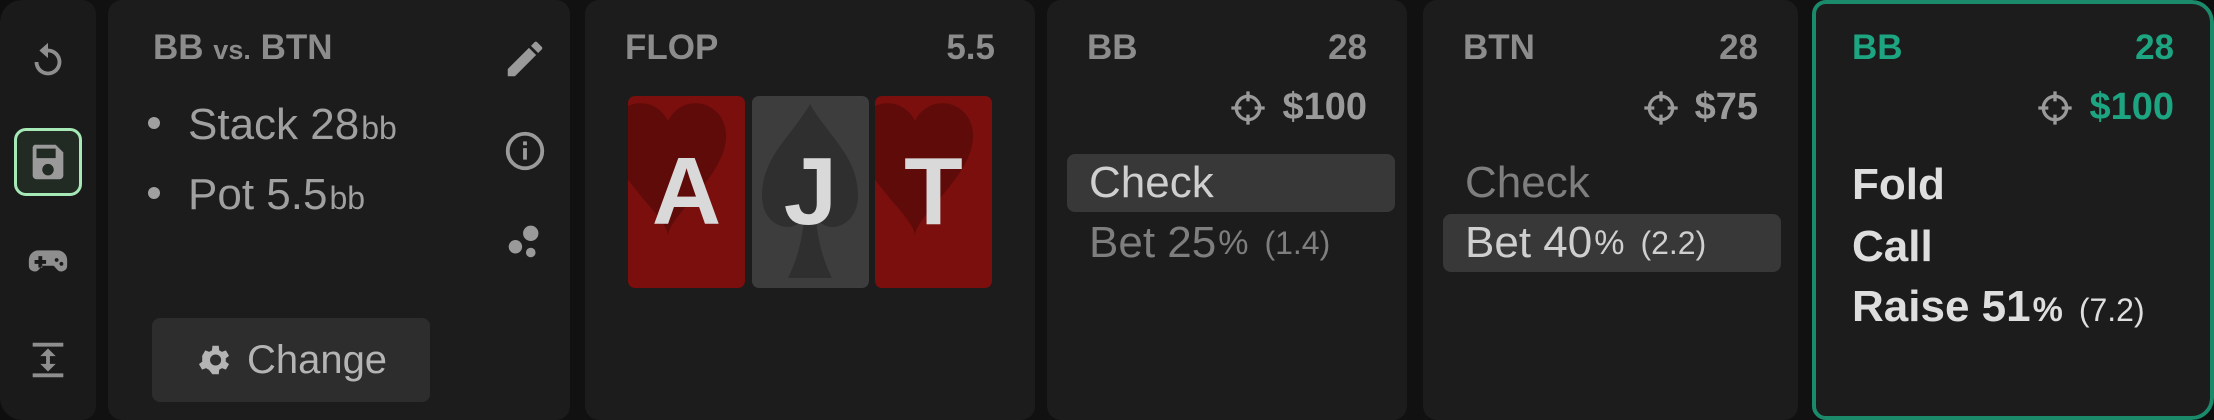 Image resolution: width=2214 pixels, height=420 pixels. What do you see at coordinates (1699, 107) in the screenshot?
I see `money-line: $75` at bounding box center [1699, 107].